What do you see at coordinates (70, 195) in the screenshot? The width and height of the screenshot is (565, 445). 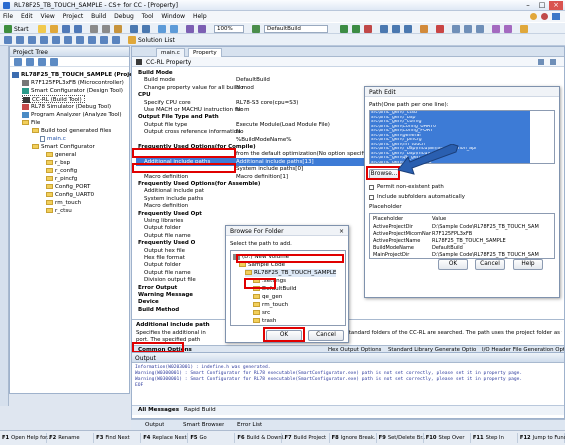 I see `tree-item-config-uart0: Config_UART0` at bounding box center [70, 195].